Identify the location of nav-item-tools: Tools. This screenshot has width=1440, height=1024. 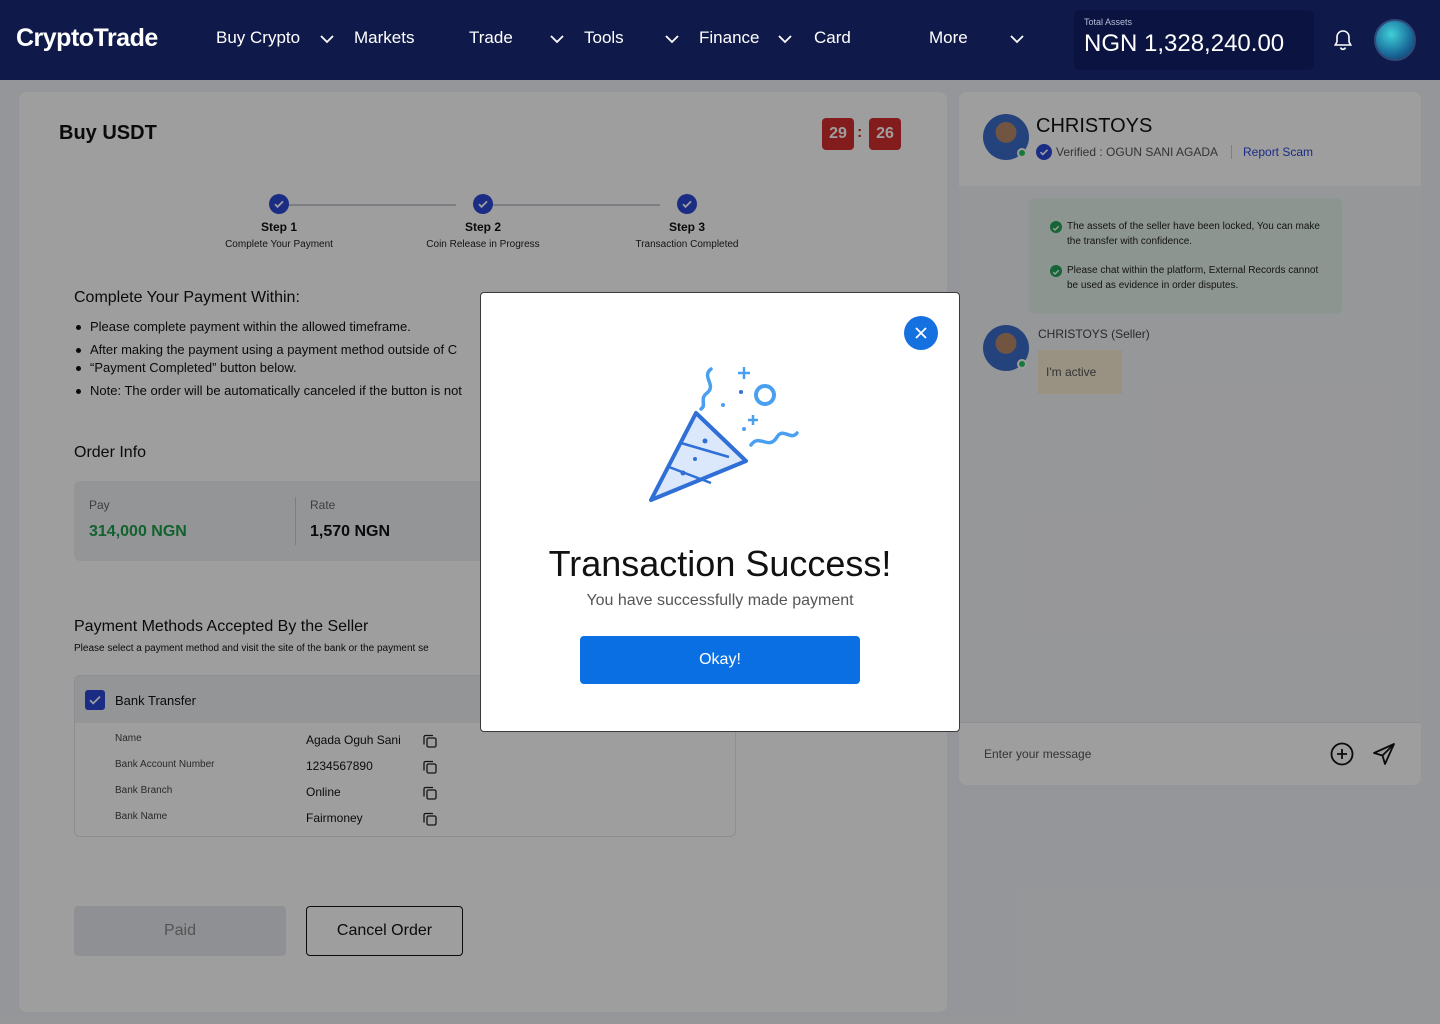
(604, 38).